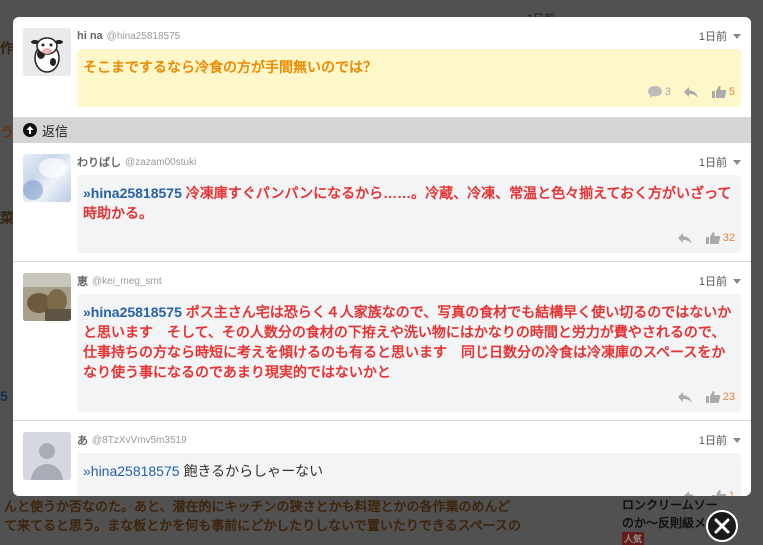 Image resolution: width=763 pixels, height=545 pixels. I want to click on comment-header: わりばし @zazam00stuki 1日前, so click(409, 162).